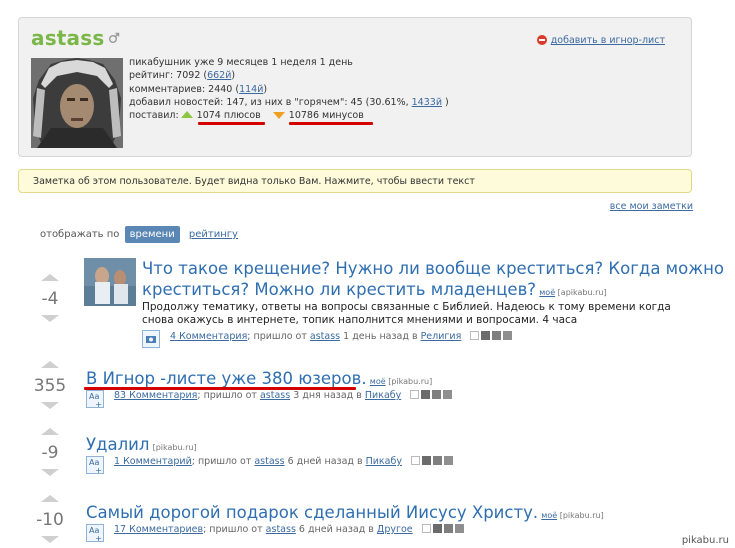 The height and width of the screenshot is (548, 735). Describe the element at coordinates (154, 116) in the screenshot. I see `voted-label: поставил:` at that location.